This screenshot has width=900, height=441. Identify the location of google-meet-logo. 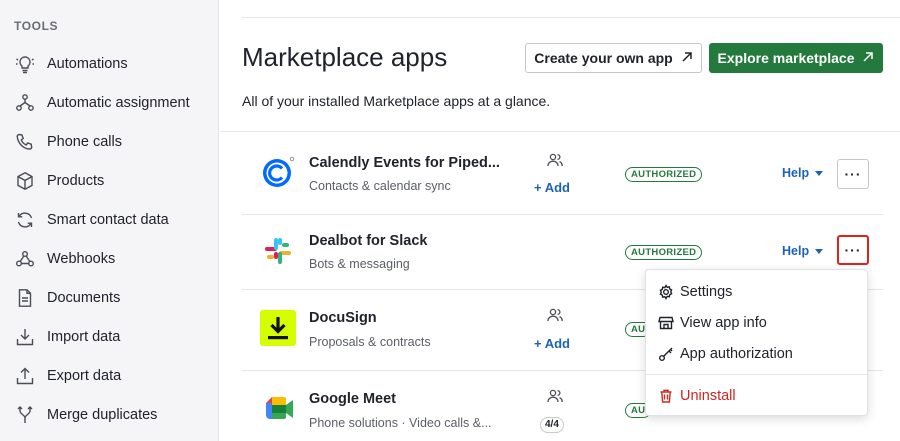
(278, 409).